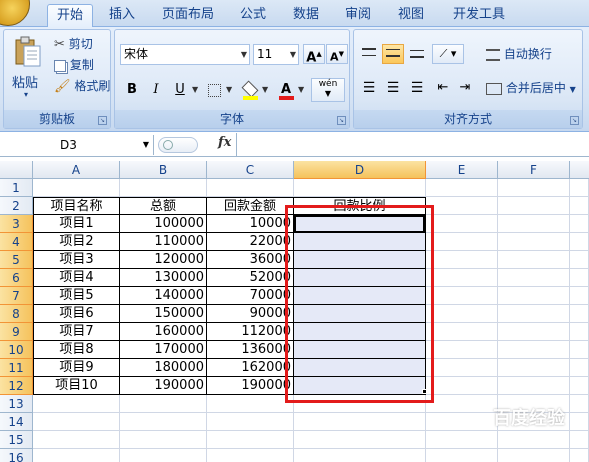 The image size is (589, 462). What do you see at coordinates (163, 296) in the screenshot?
I see `table-cell: 140000` at bounding box center [163, 296].